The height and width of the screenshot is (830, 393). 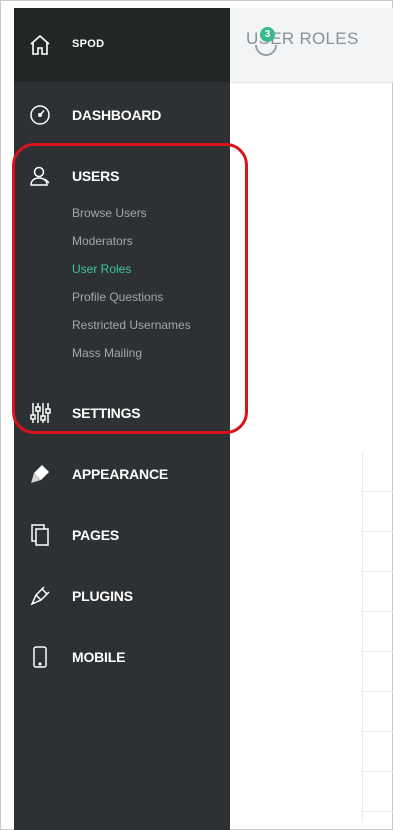 I want to click on content-table, so click(x=377, y=637).